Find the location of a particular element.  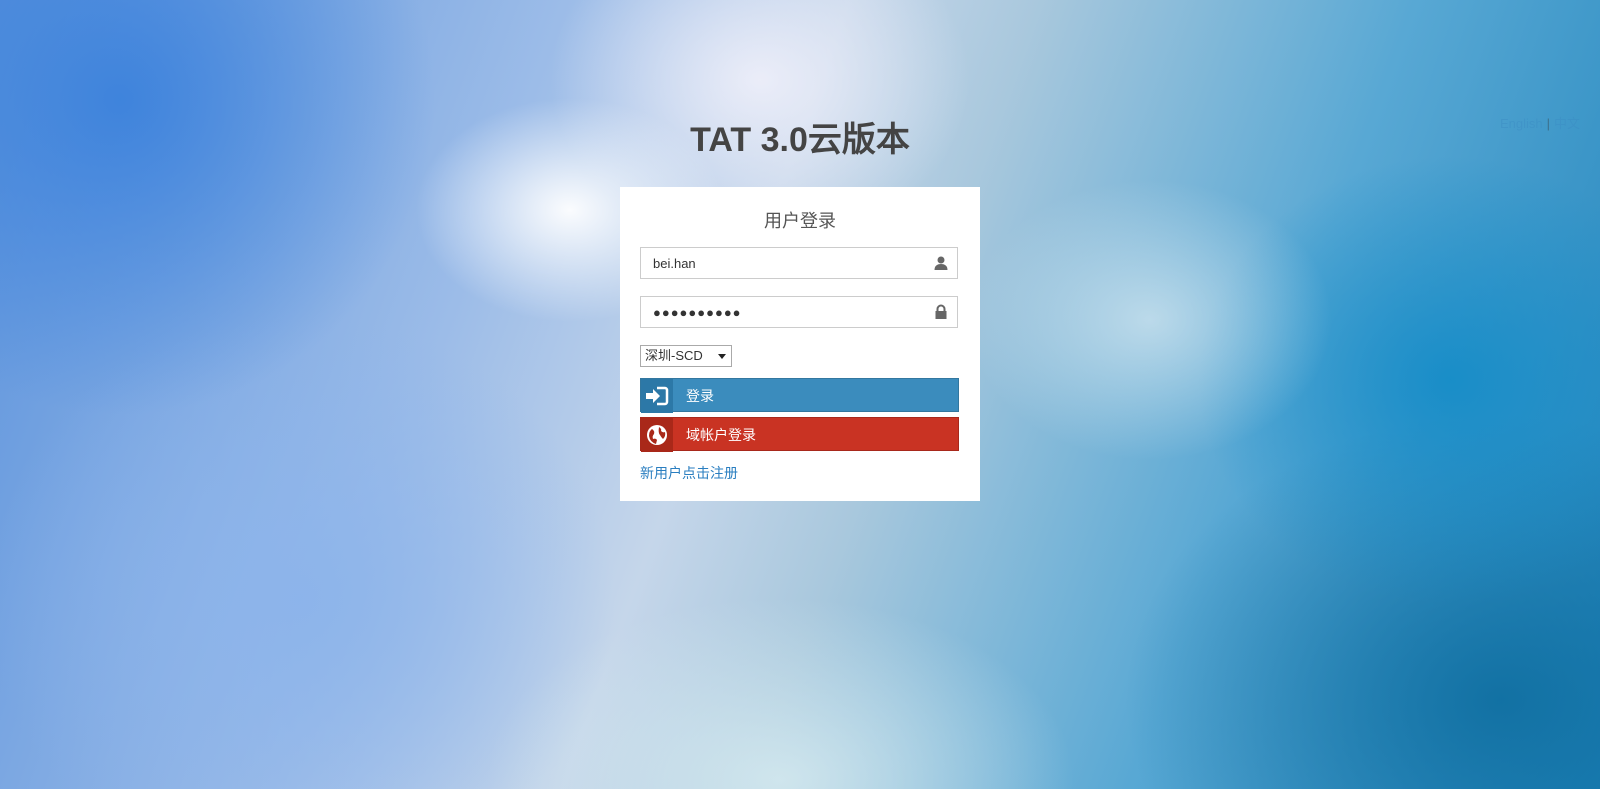

login-card: 用户登录 深圳-SCD 登录 is located at coordinates (800, 344).